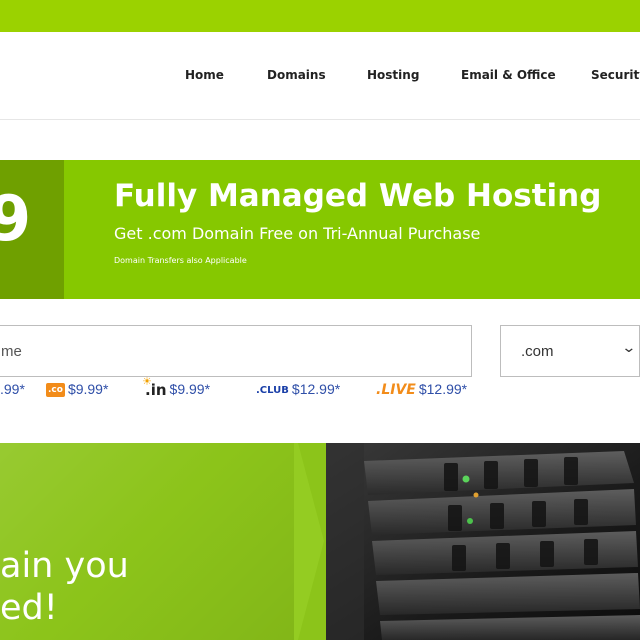  I want to click on nav-security: Security, so click(615, 75).